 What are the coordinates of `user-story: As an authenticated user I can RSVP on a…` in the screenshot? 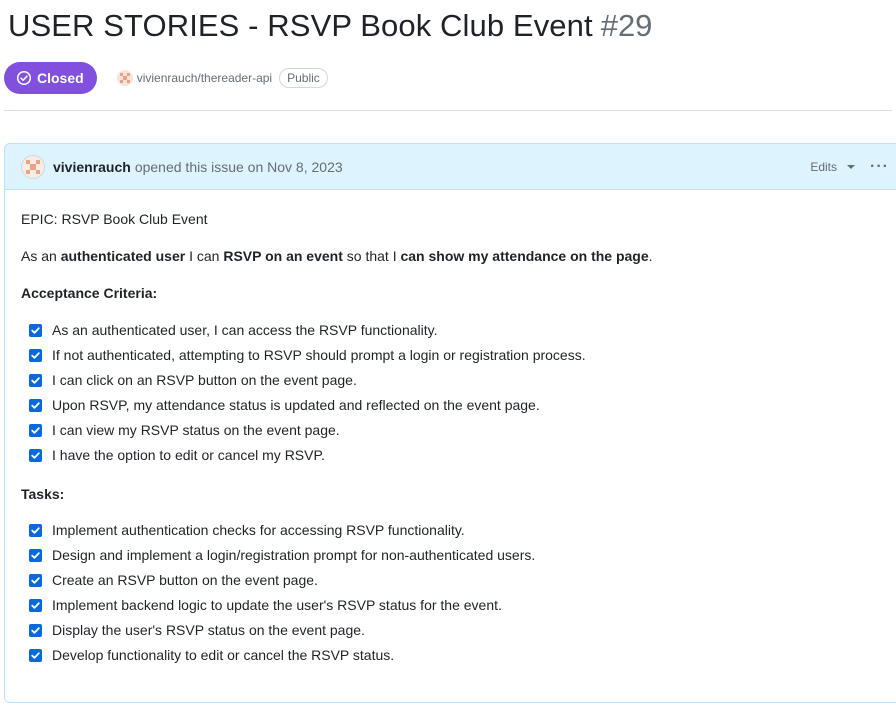 It's located at (337, 256).